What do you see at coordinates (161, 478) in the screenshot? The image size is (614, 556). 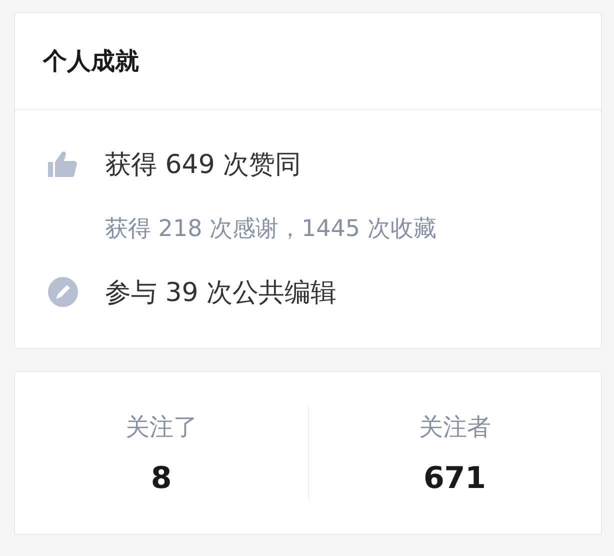 I see `stat-count: 8` at bounding box center [161, 478].